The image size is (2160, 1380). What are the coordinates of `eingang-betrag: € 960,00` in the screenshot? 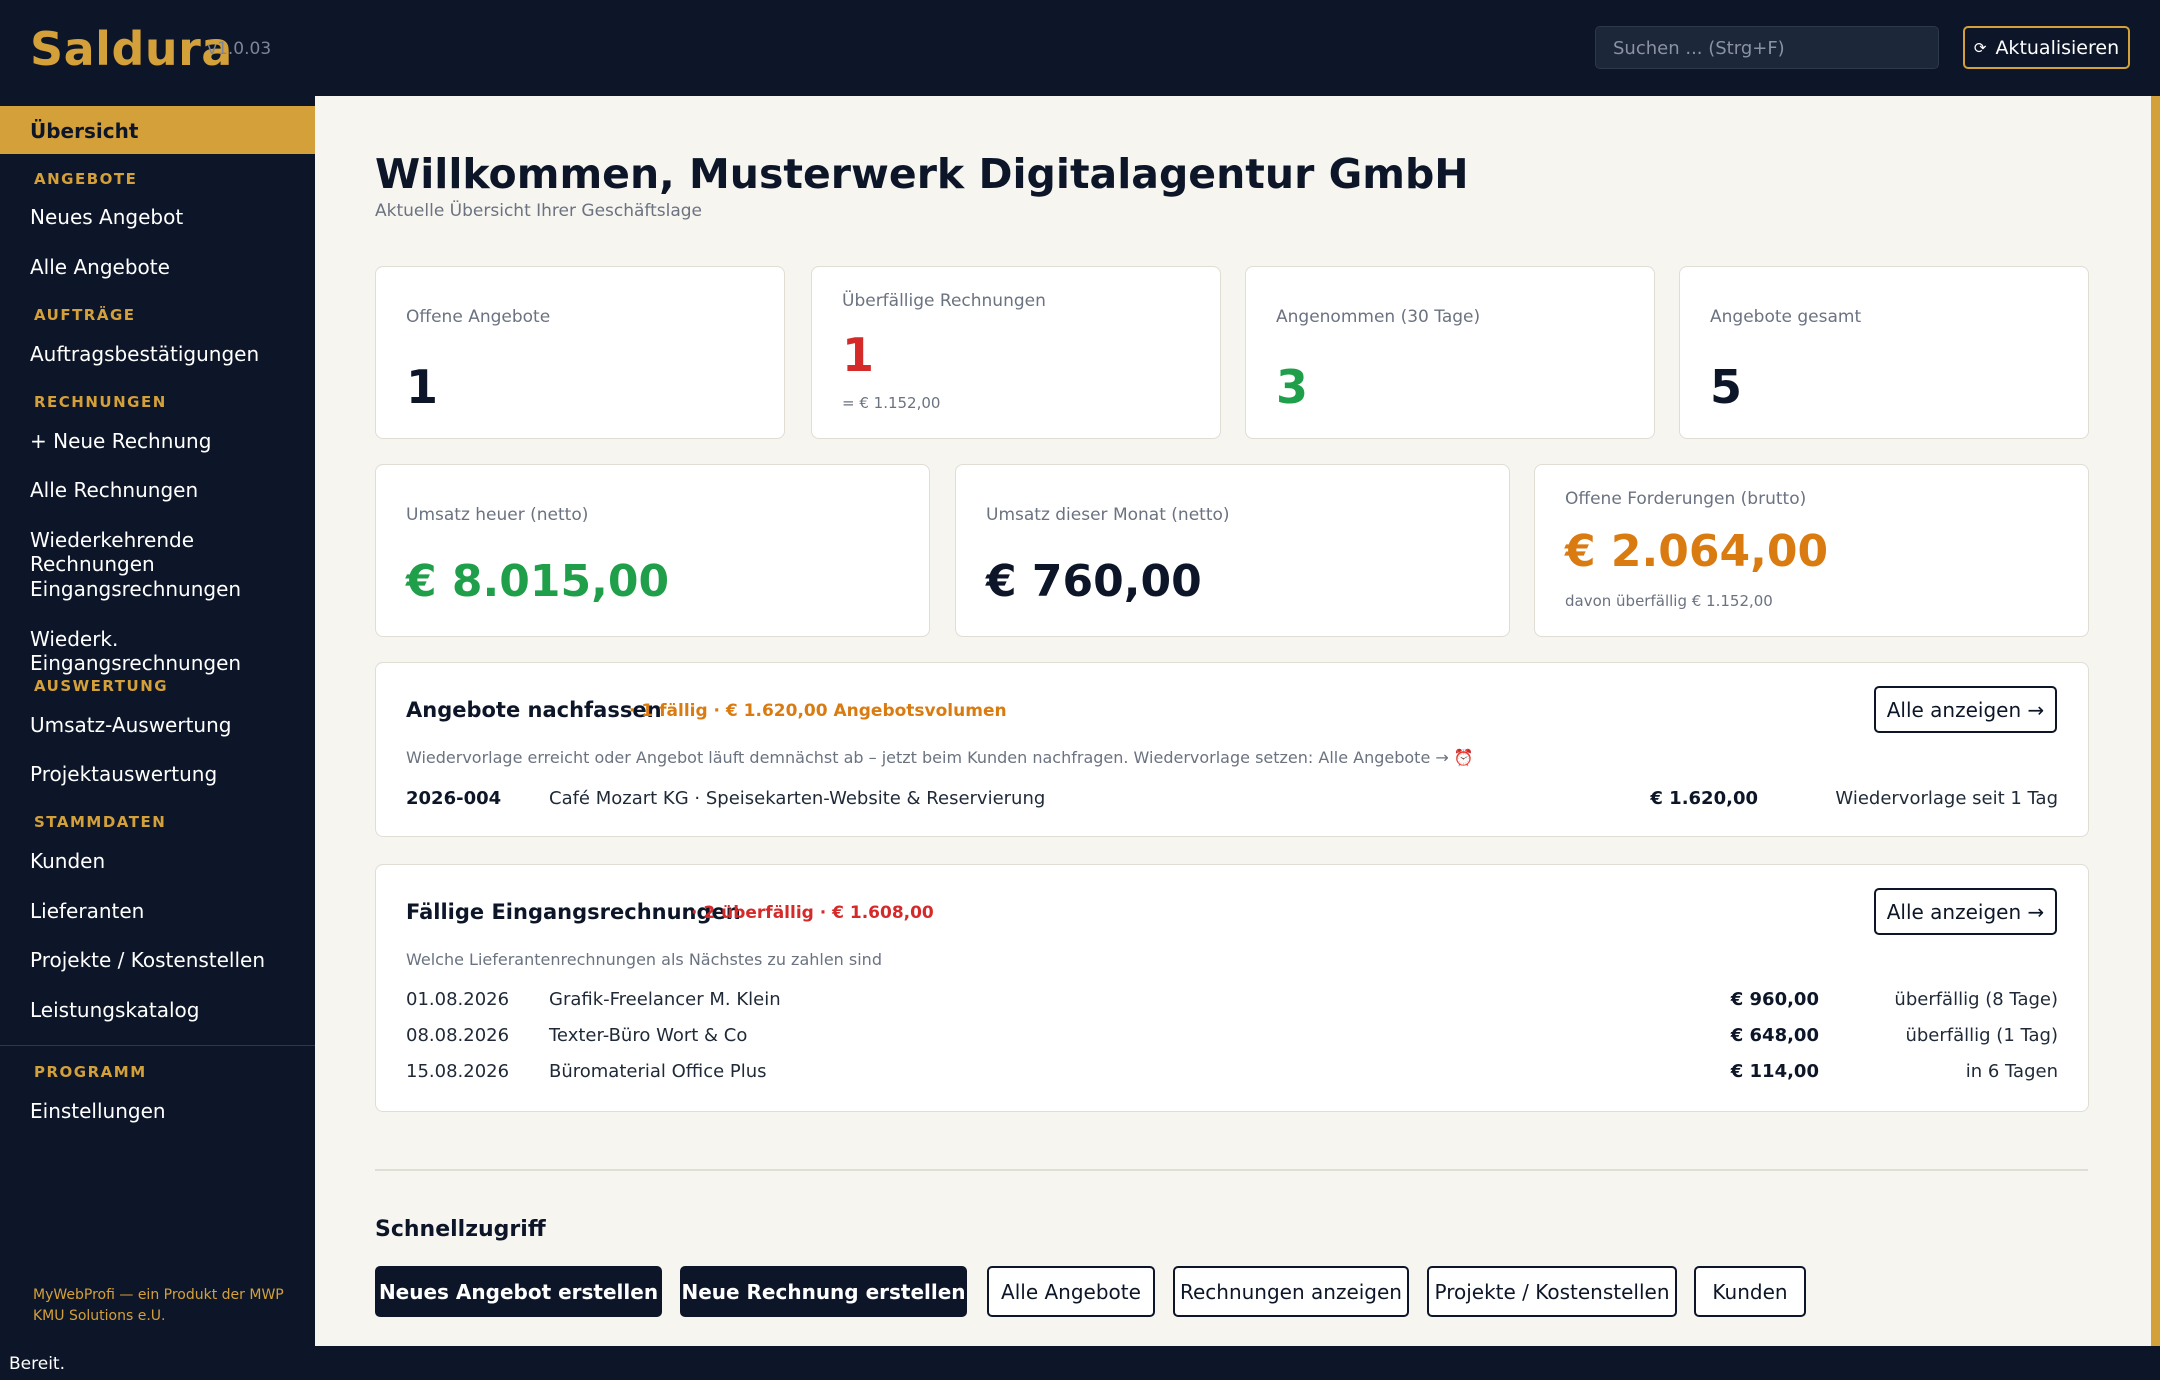 It's located at (1774, 999).